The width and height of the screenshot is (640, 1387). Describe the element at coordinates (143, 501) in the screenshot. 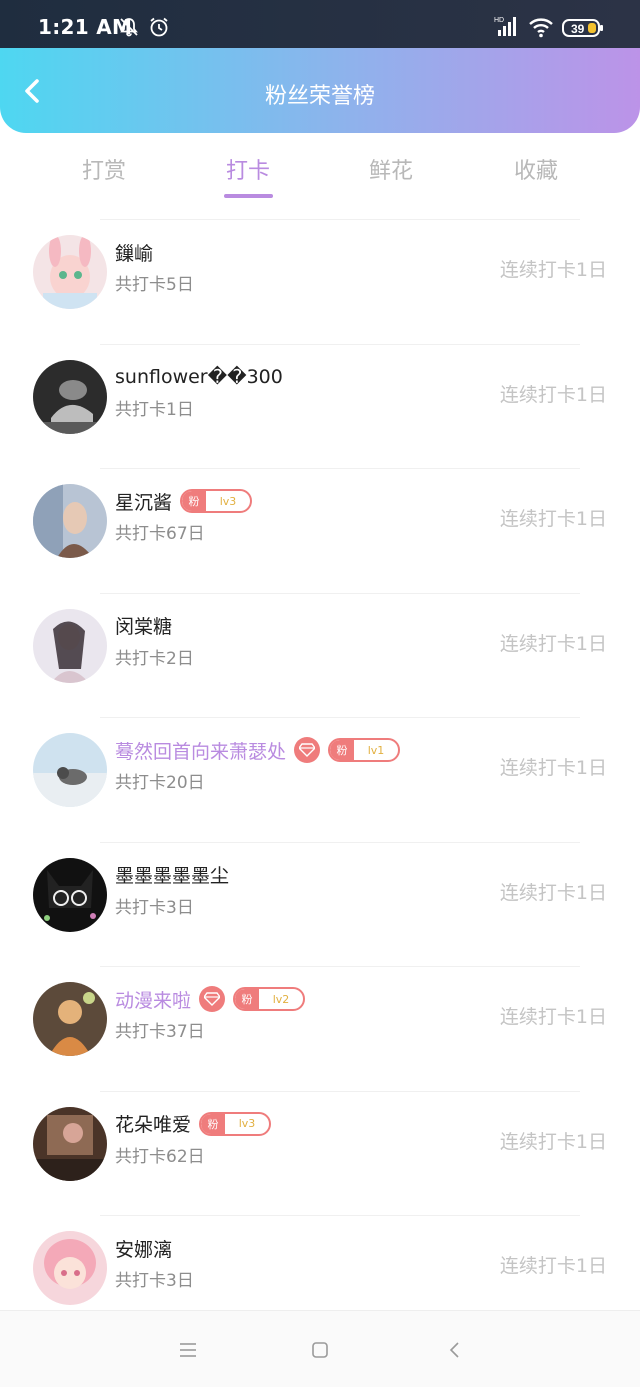

I see `user-name: 星沉酱` at that location.